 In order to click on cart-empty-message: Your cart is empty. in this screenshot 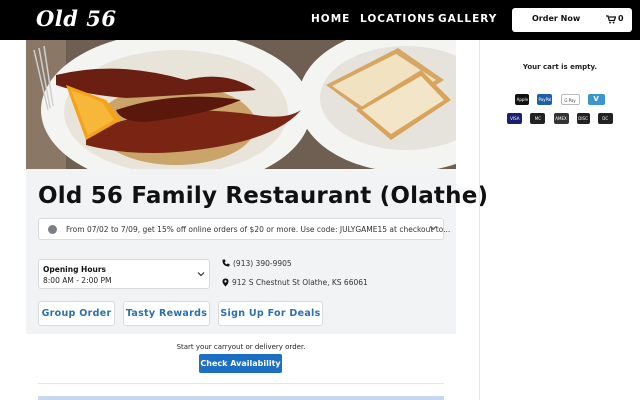, I will do `click(560, 67)`.